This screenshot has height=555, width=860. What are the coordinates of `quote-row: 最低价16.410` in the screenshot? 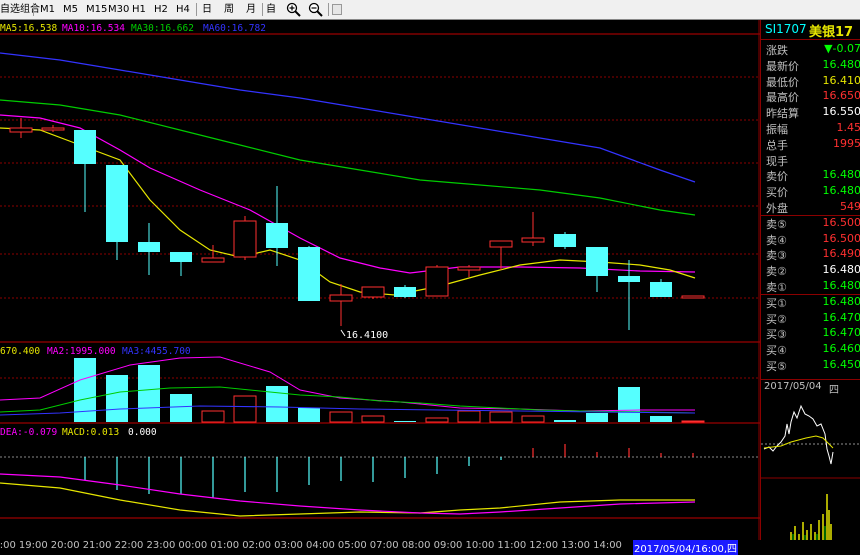 It's located at (810, 81).